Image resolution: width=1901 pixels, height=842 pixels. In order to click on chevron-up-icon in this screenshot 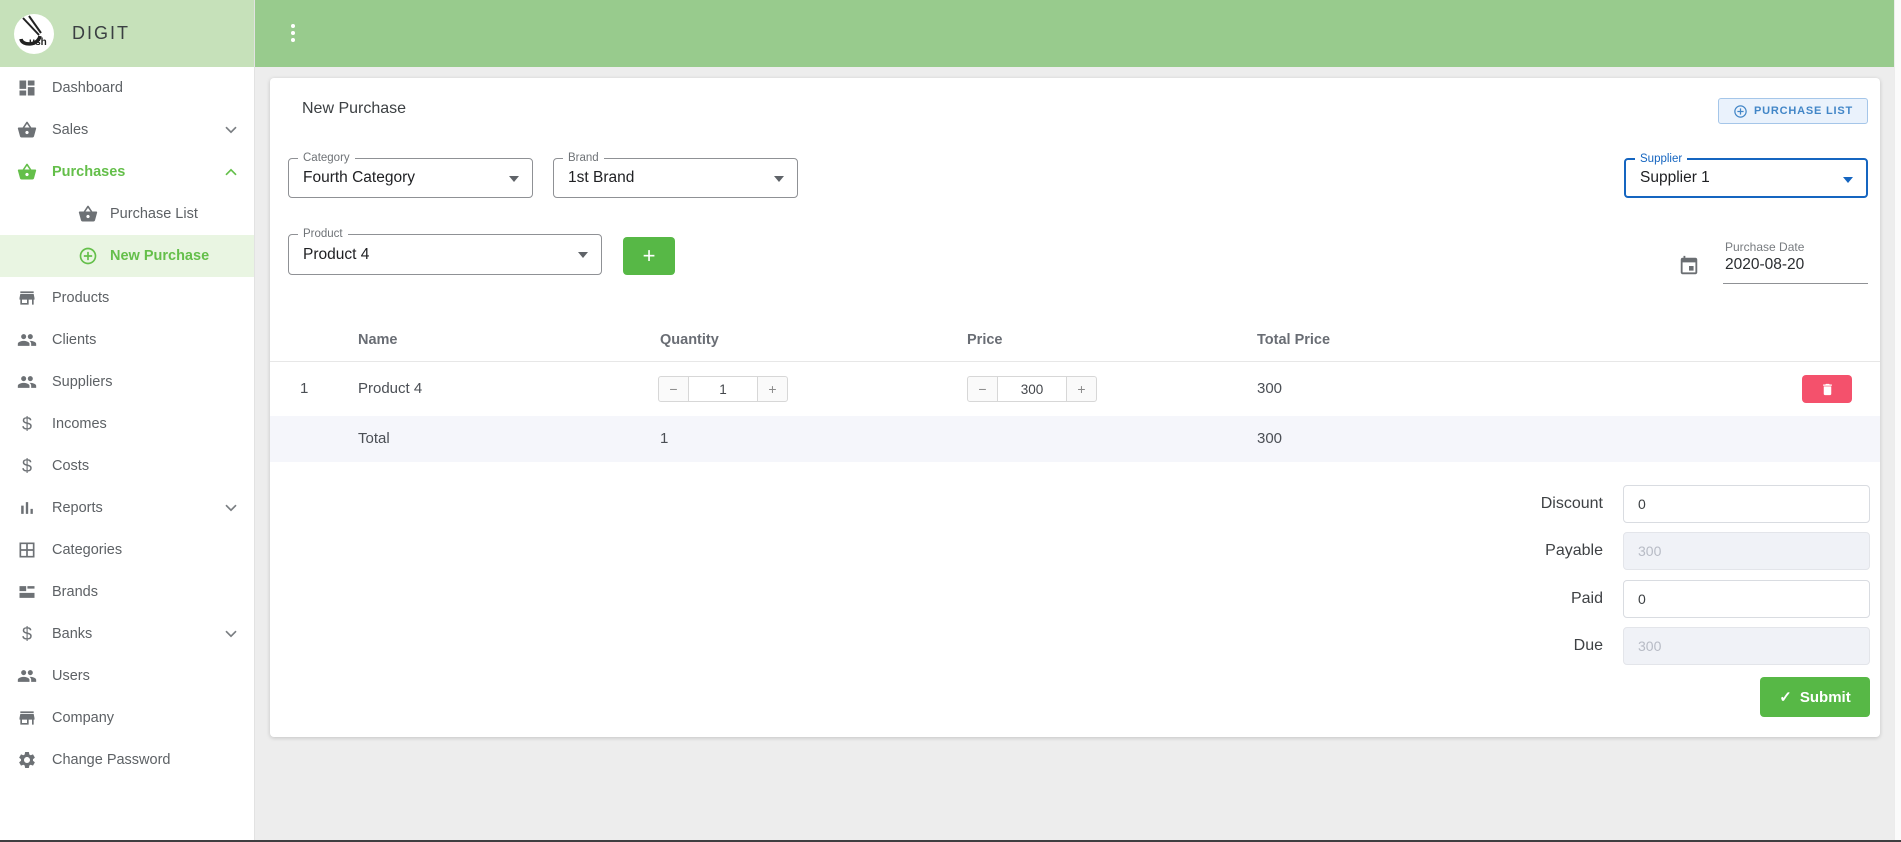, I will do `click(231, 172)`.